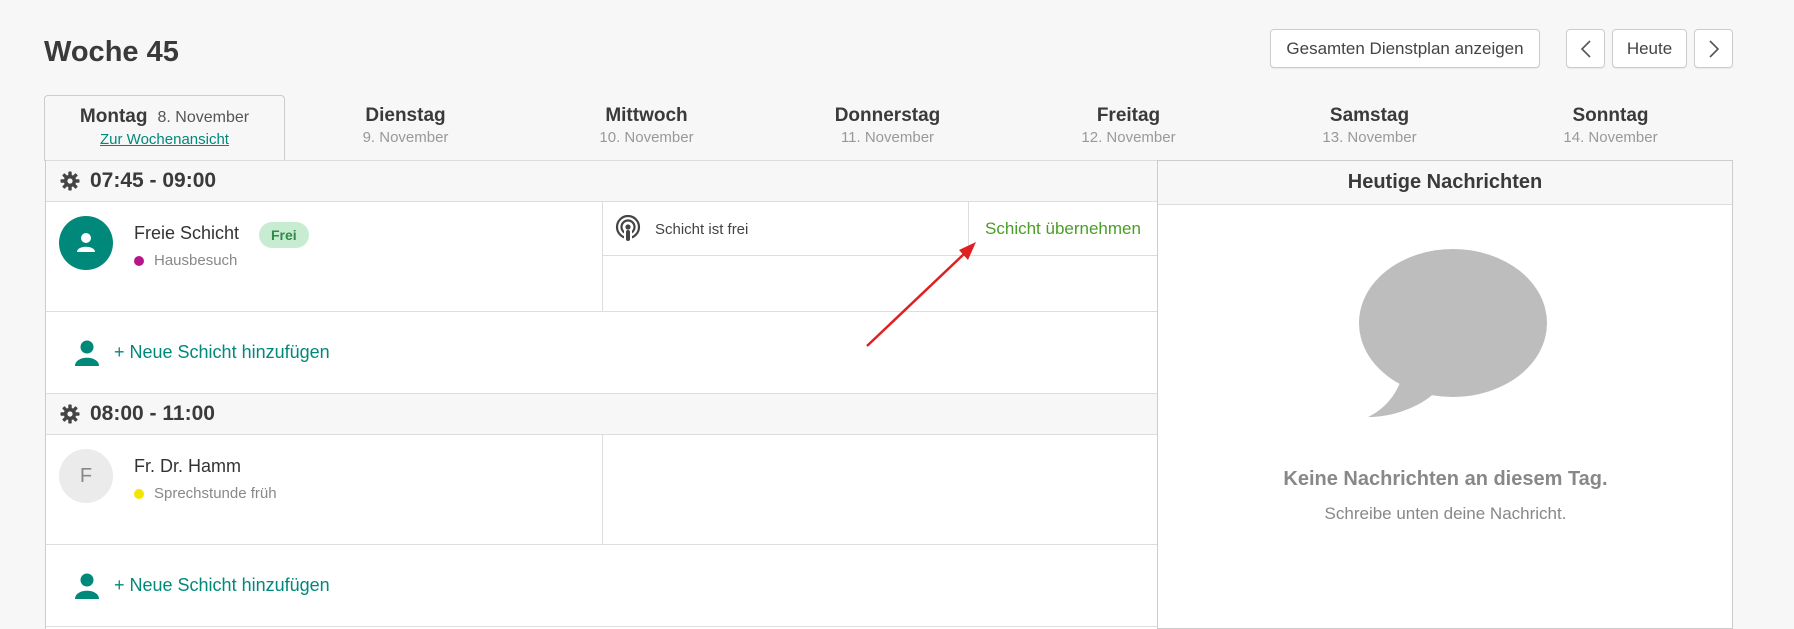 The image size is (1794, 629). Describe the element at coordinates (646, 115) in the screenshot. I see `day-name: Mittwoch` at that location.